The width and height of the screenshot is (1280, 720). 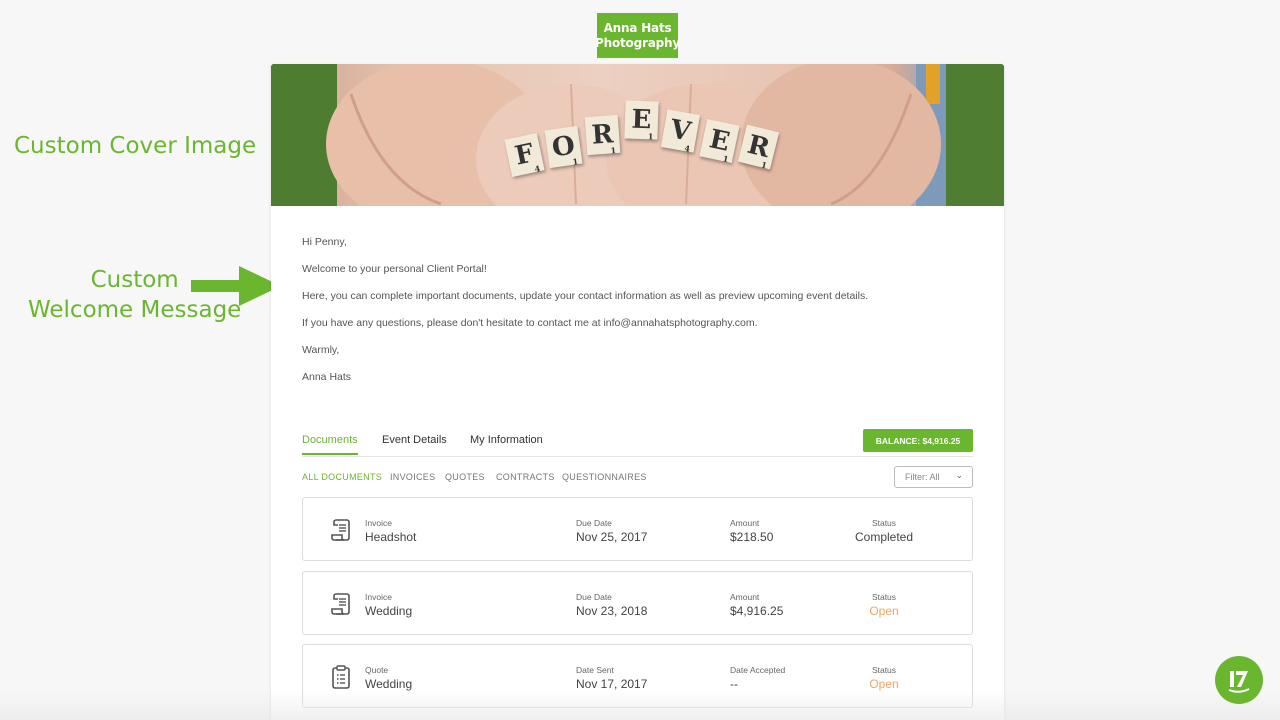 What do you see at coordinates (752, 537) in the screenshot?
I see `amount-value: $218.50` at bounding box center [752, 537].